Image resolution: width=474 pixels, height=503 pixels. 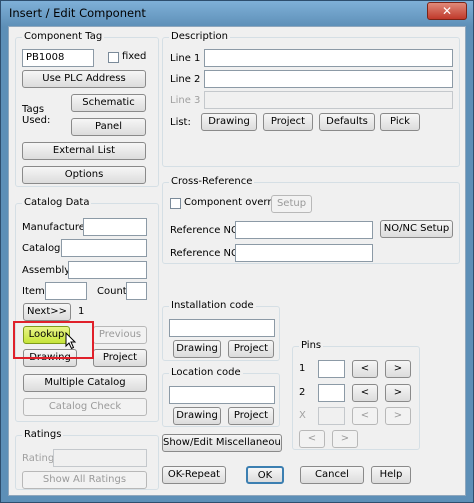 What do you see at coordinates (365, 416) in the screenshot?
I see `pinx-prev-button: <` at bounding box center [365, 416].